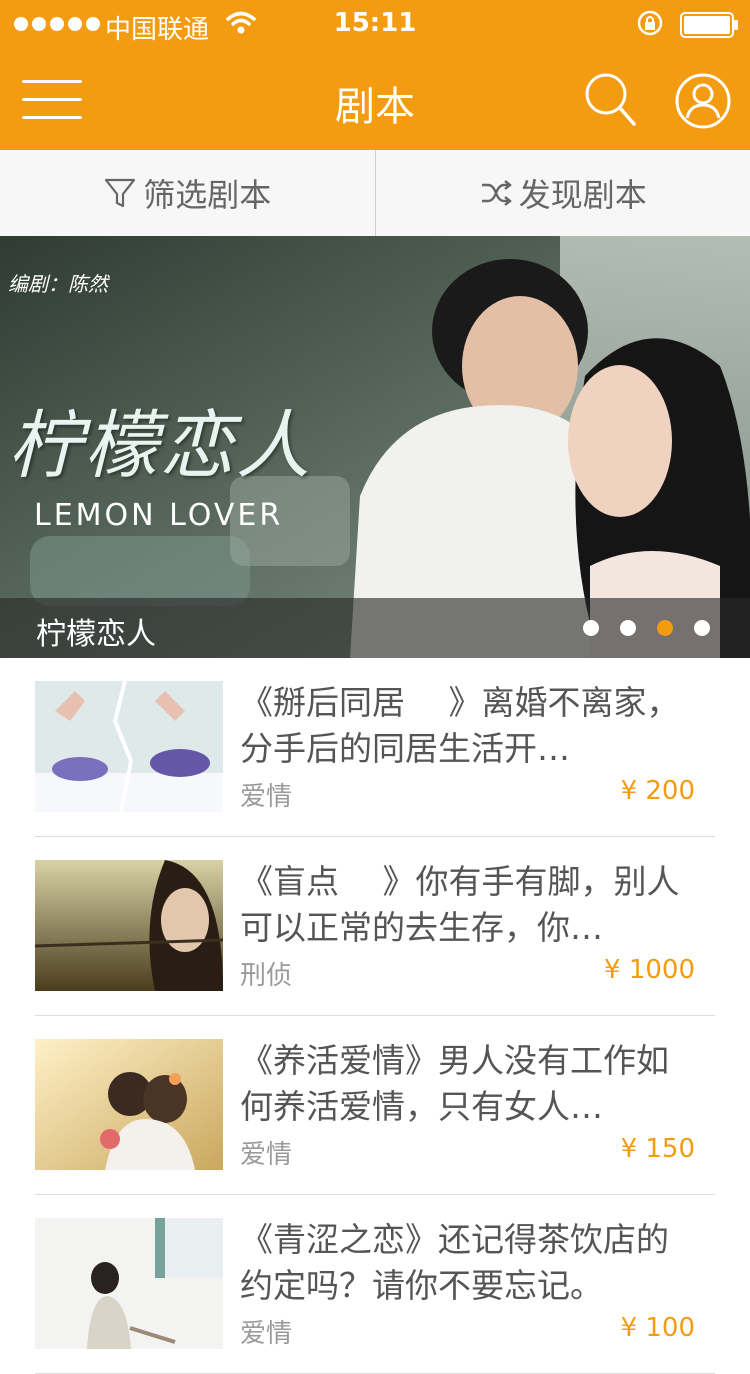  I want to click on list-item: 《青涩之恋》还记得茶饮店的约定吗？请你不要忘记。 爱情 ¥ 100, so click(375, 1284).